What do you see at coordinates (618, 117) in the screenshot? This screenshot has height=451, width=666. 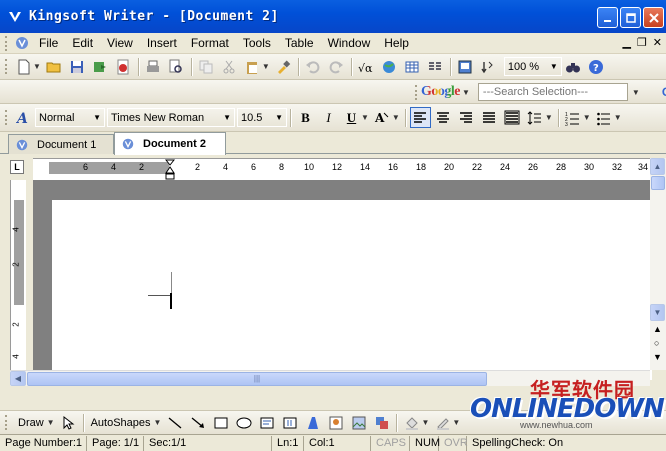 I see `bullets-dropdown: ▼` at bounding box center [618, 117].